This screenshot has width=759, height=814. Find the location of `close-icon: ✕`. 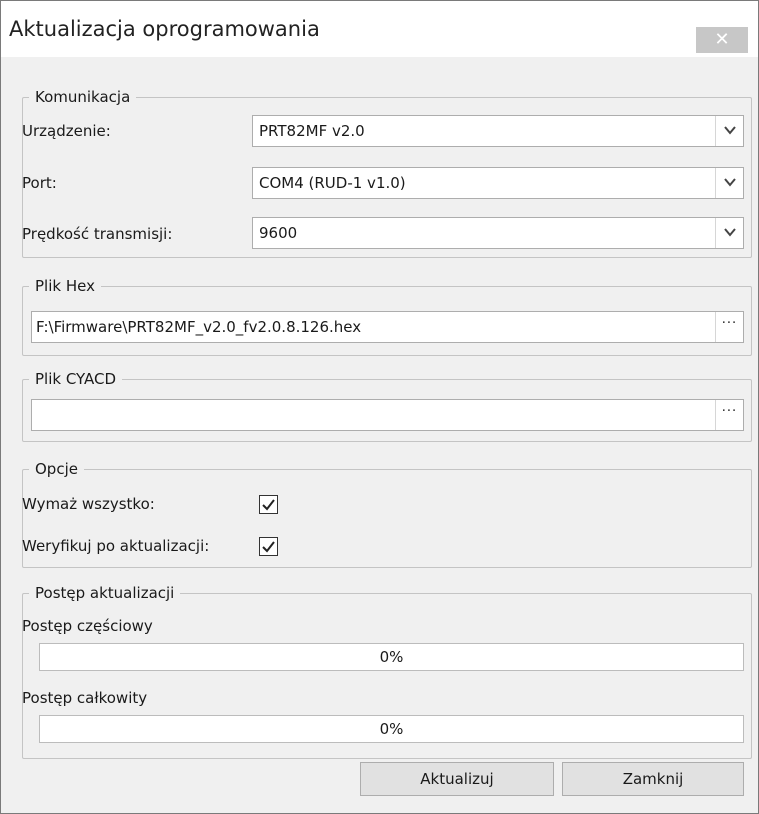

close-icon: ✕ is located at coordinates (722, 40).